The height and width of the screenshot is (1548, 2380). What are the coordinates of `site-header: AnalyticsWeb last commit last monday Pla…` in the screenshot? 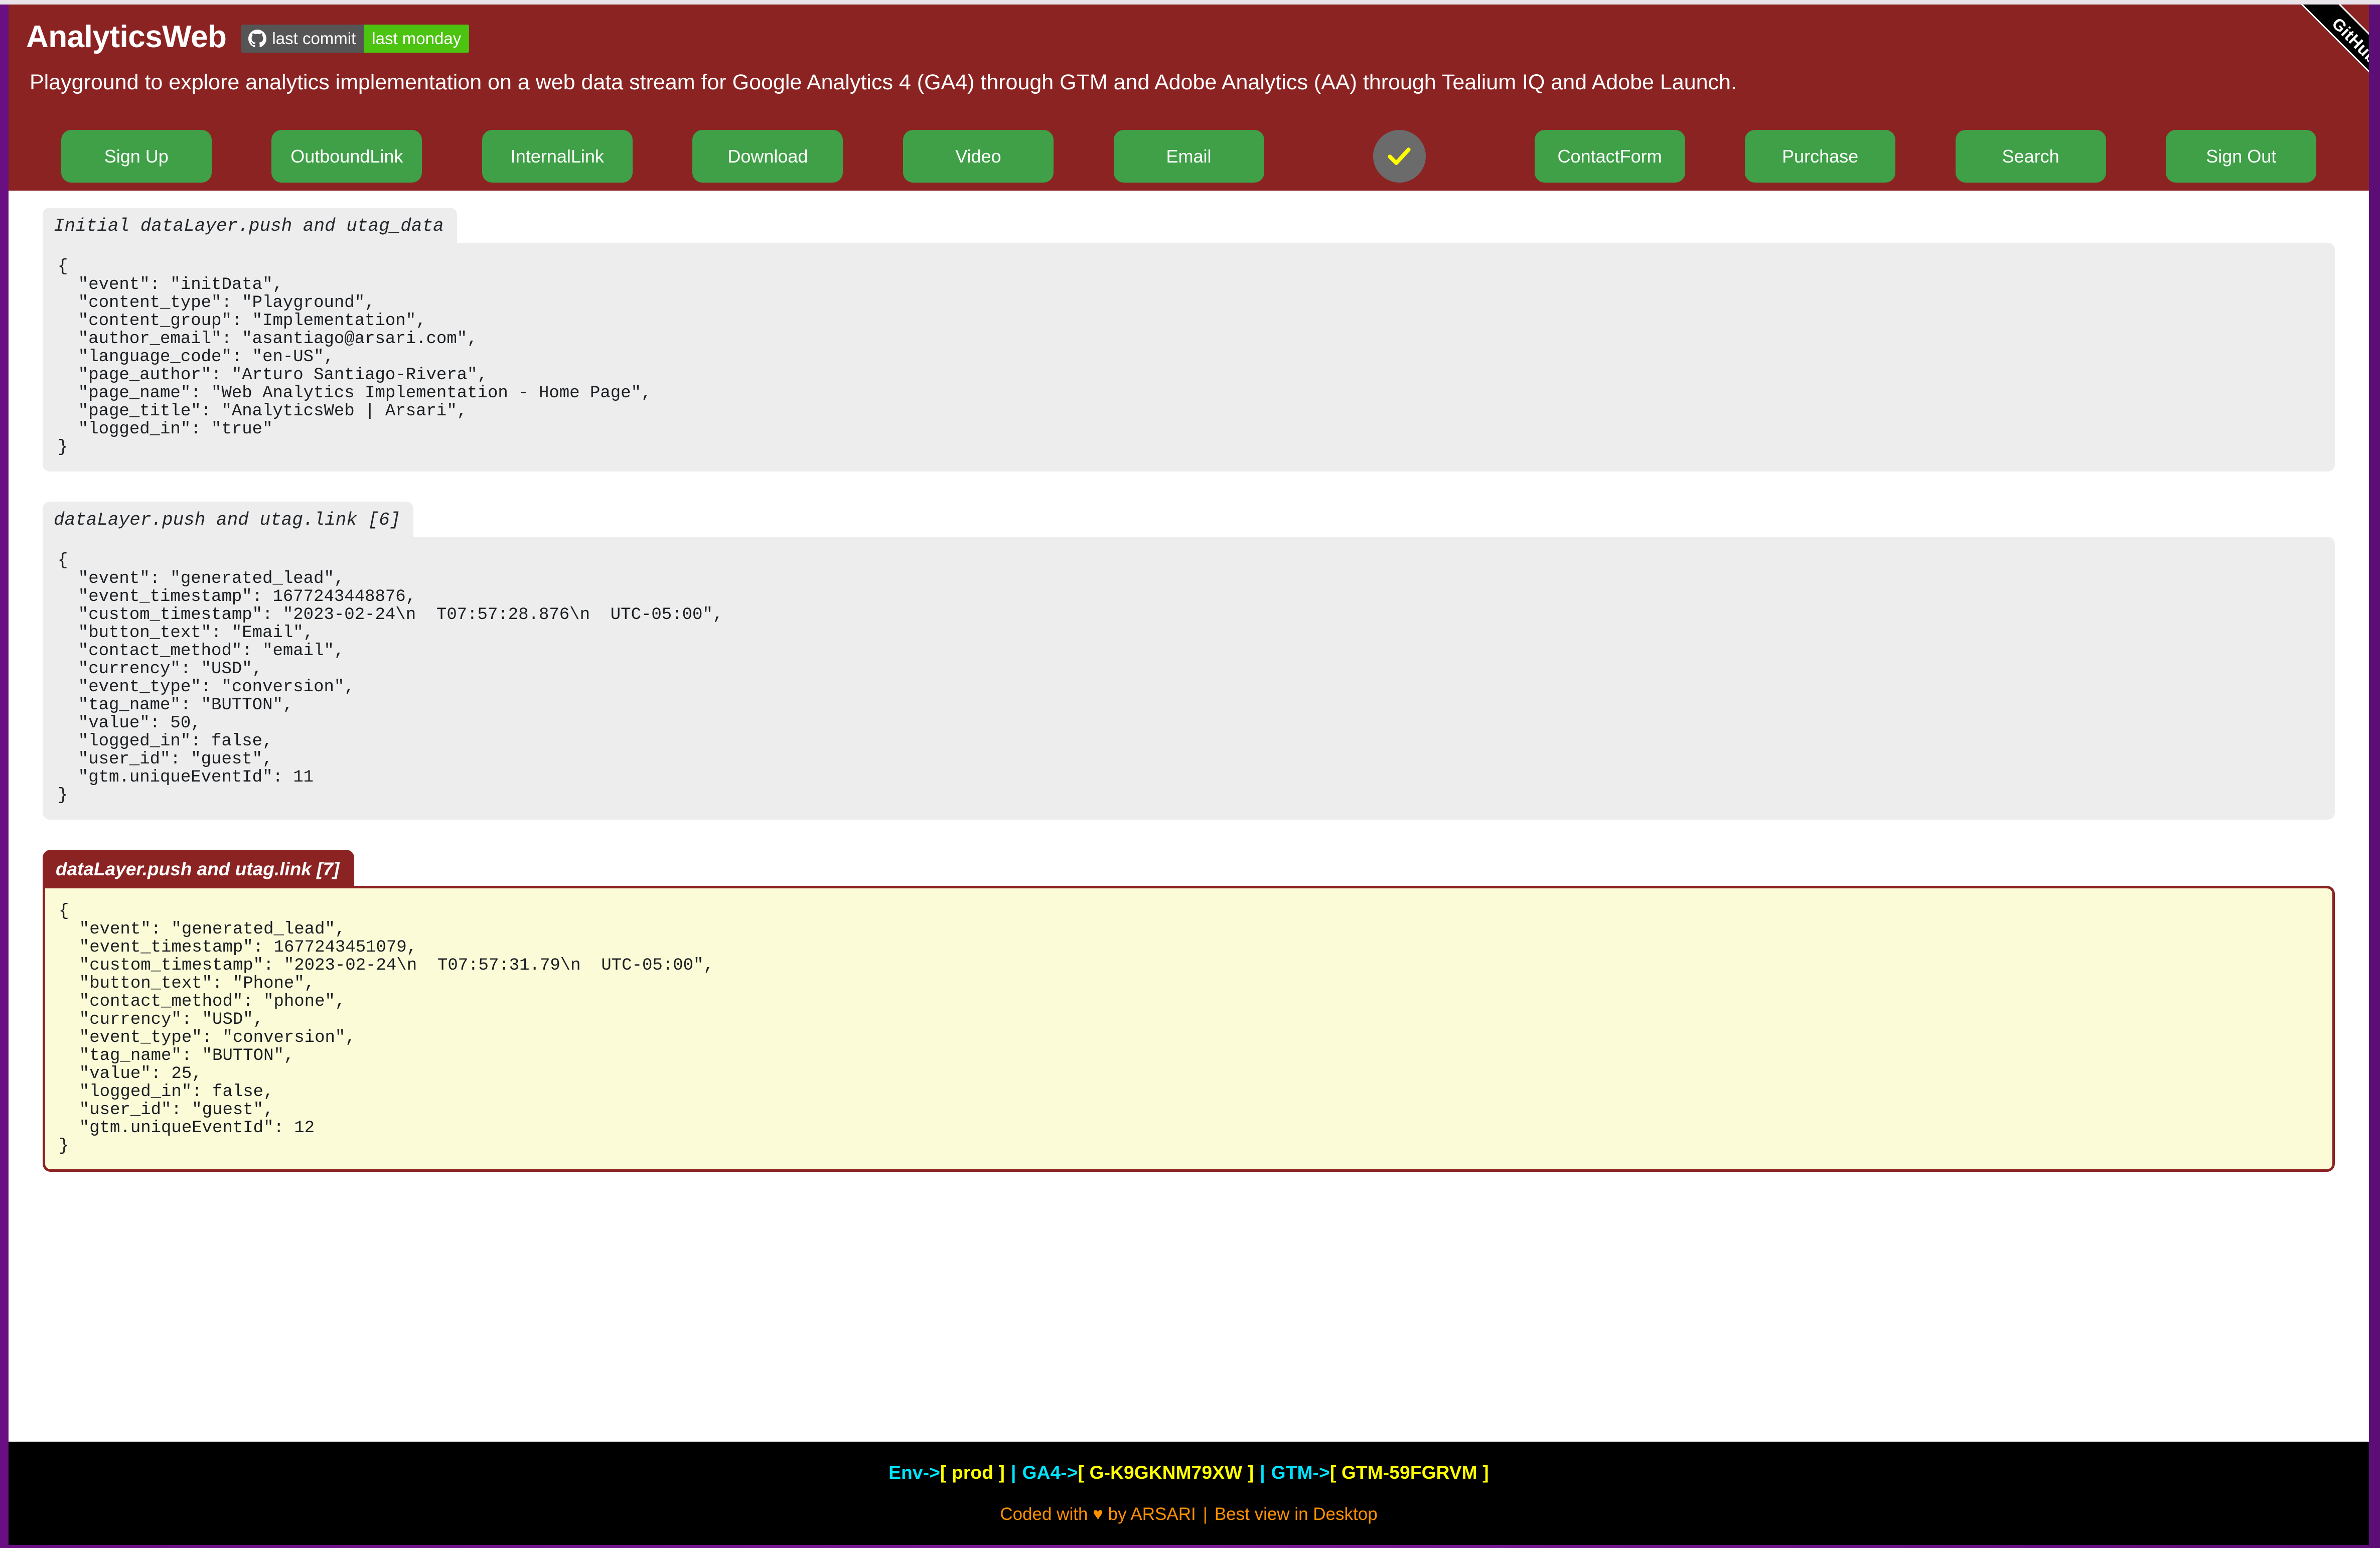 It's located at (1189, 98).